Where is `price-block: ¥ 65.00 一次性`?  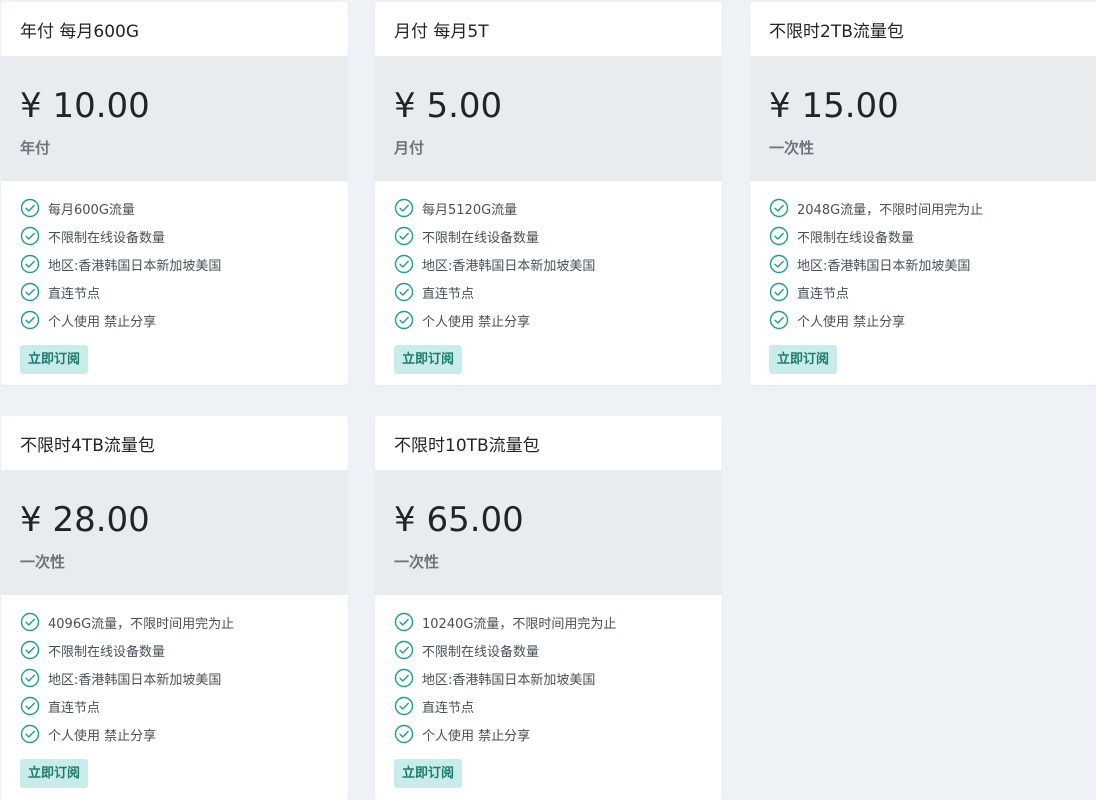 price-block: ¥ 65.00 一次性 is located at coordinates (548, 532).